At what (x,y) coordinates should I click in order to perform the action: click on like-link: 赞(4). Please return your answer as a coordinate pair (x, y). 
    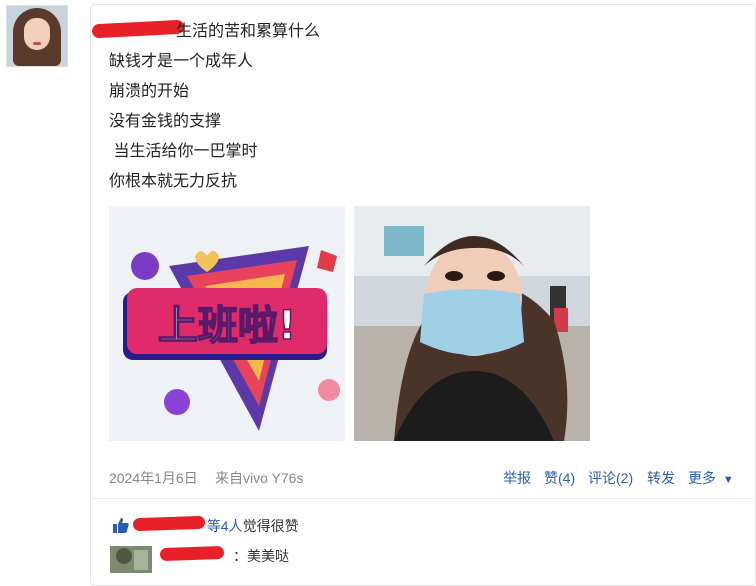
    Looking at the image, I should click on (559, 478).